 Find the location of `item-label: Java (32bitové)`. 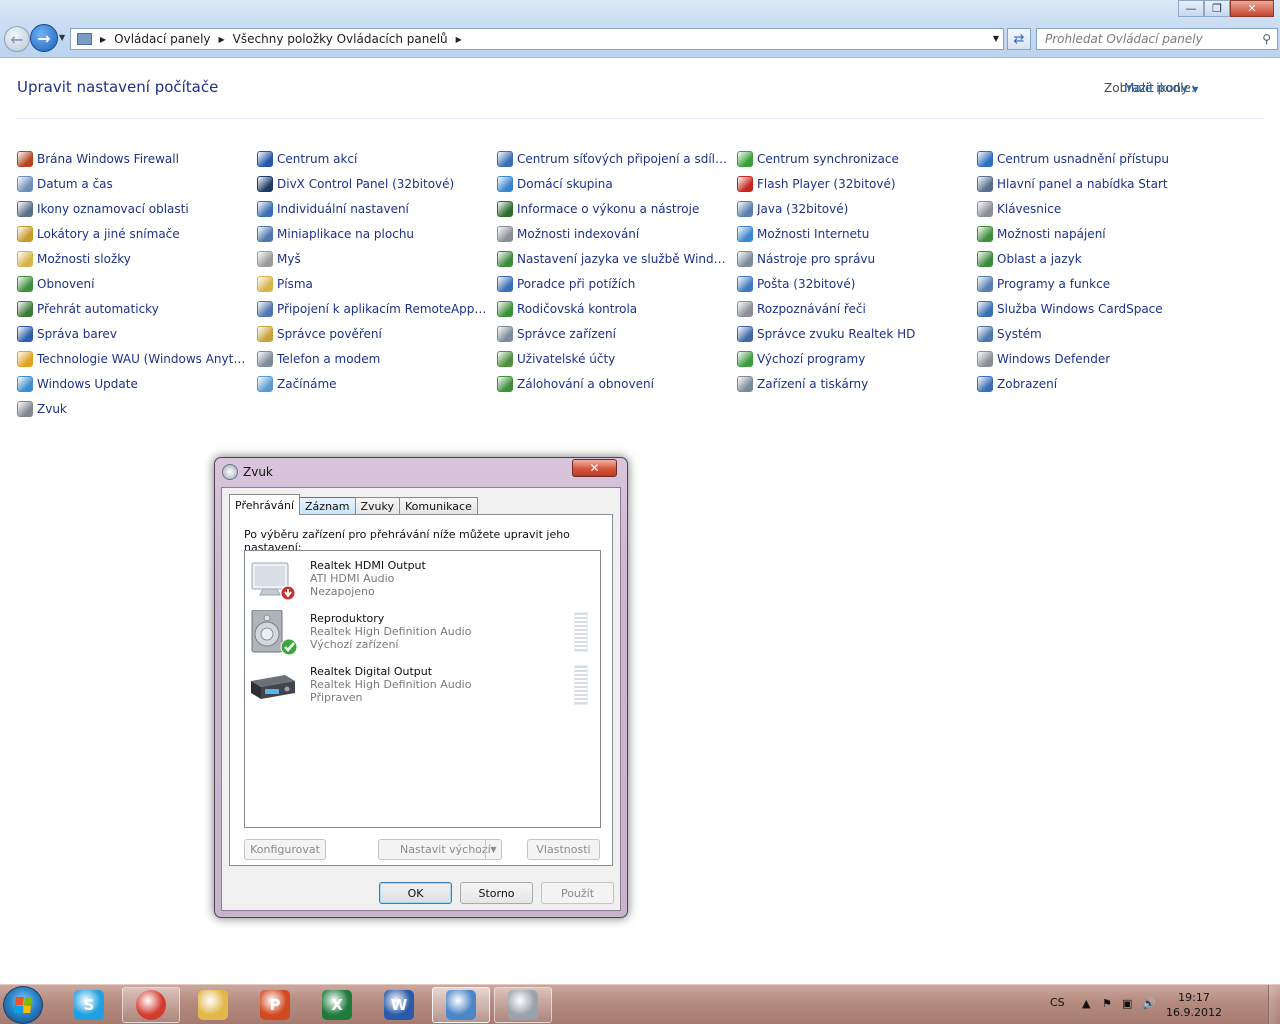

item-label: Java (32bitové) is located at coordinates (802, 209).